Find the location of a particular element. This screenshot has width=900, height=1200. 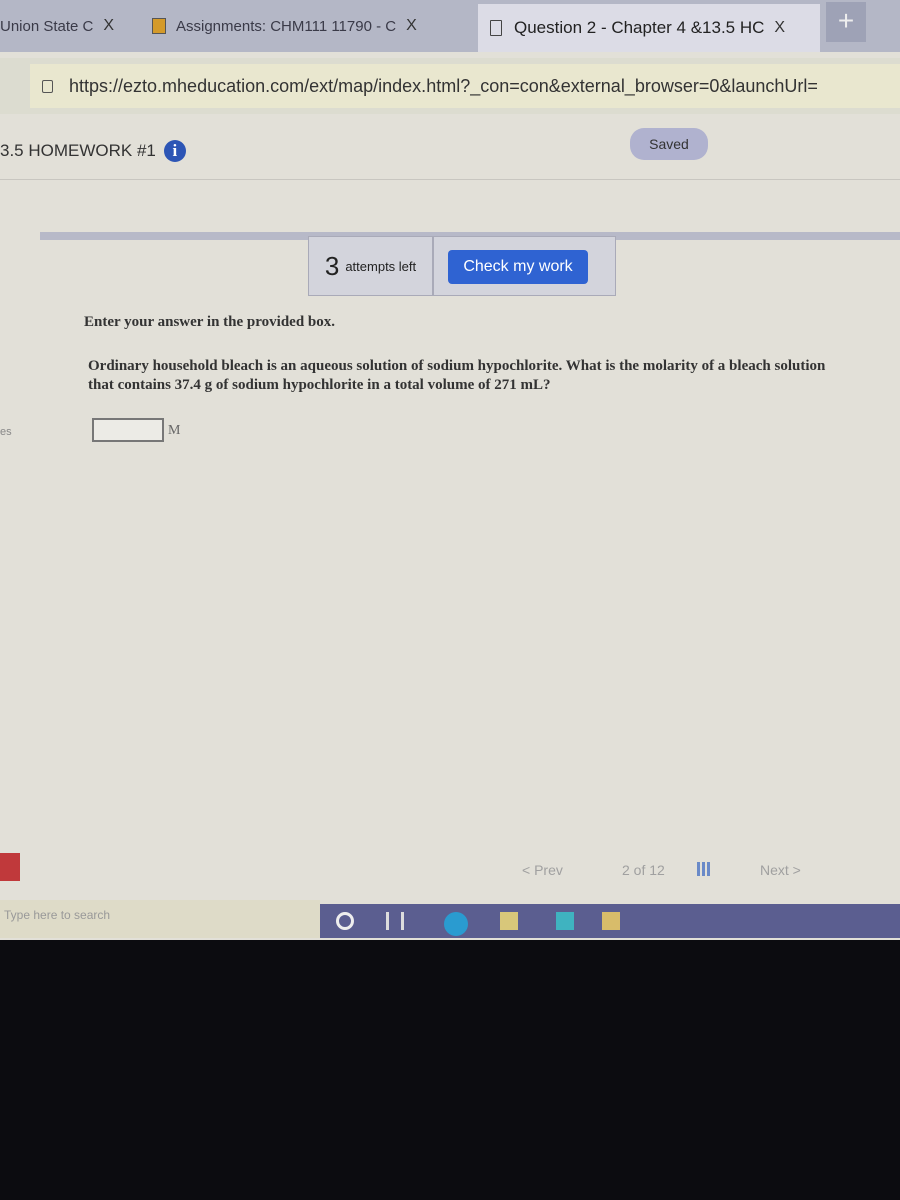

tab-assignments: Assignments: CHM111 11790 - C X is located at coordinates (312, 26).